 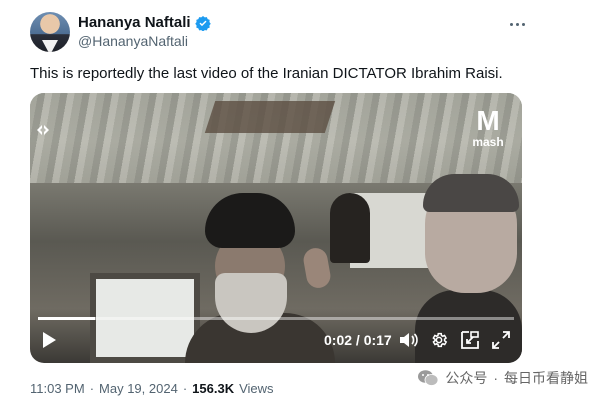 What do you see at coordinates (428, 378) in the screenshot?
I see `wechat-icon` at bounding box center [428, 378].